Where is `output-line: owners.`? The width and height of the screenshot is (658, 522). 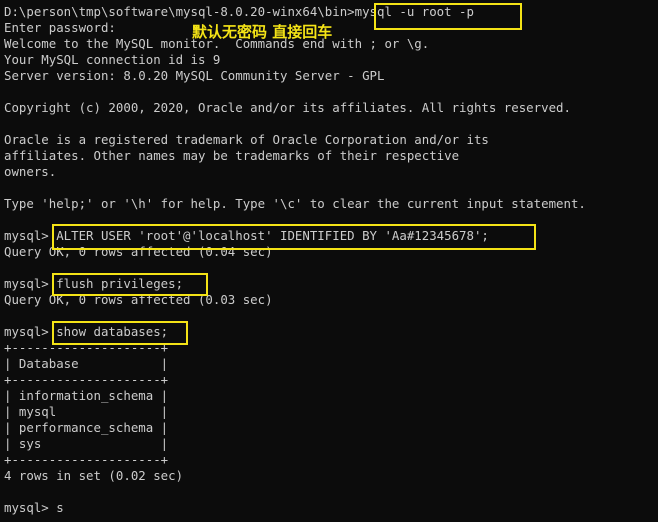 output-line: owners. is located at coordinates (30, 171).